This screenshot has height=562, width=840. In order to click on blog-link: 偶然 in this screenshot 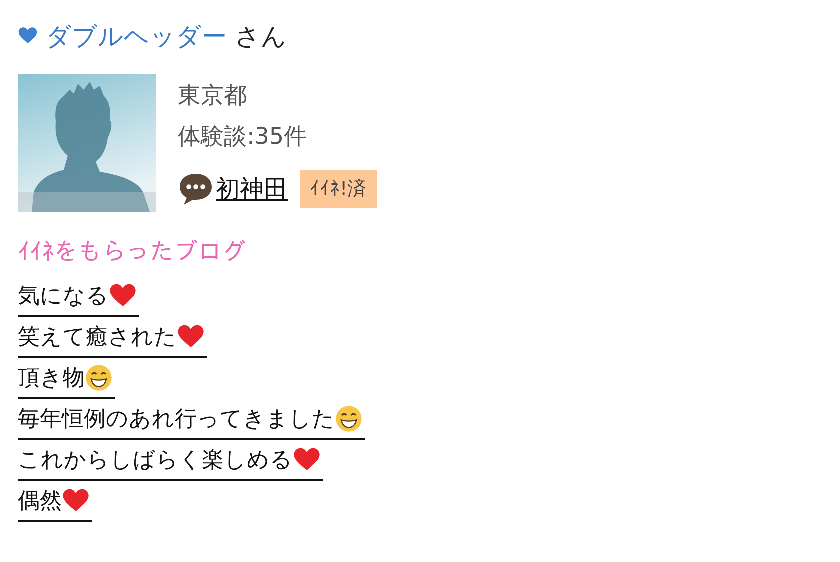, I will do `click(55, 501)`.